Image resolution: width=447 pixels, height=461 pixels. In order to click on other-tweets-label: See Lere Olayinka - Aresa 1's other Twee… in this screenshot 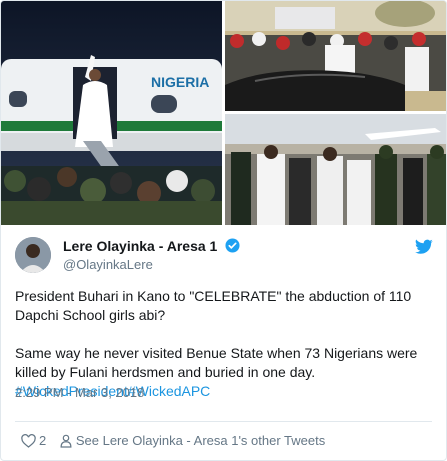, I will do `click(200, 440)`.